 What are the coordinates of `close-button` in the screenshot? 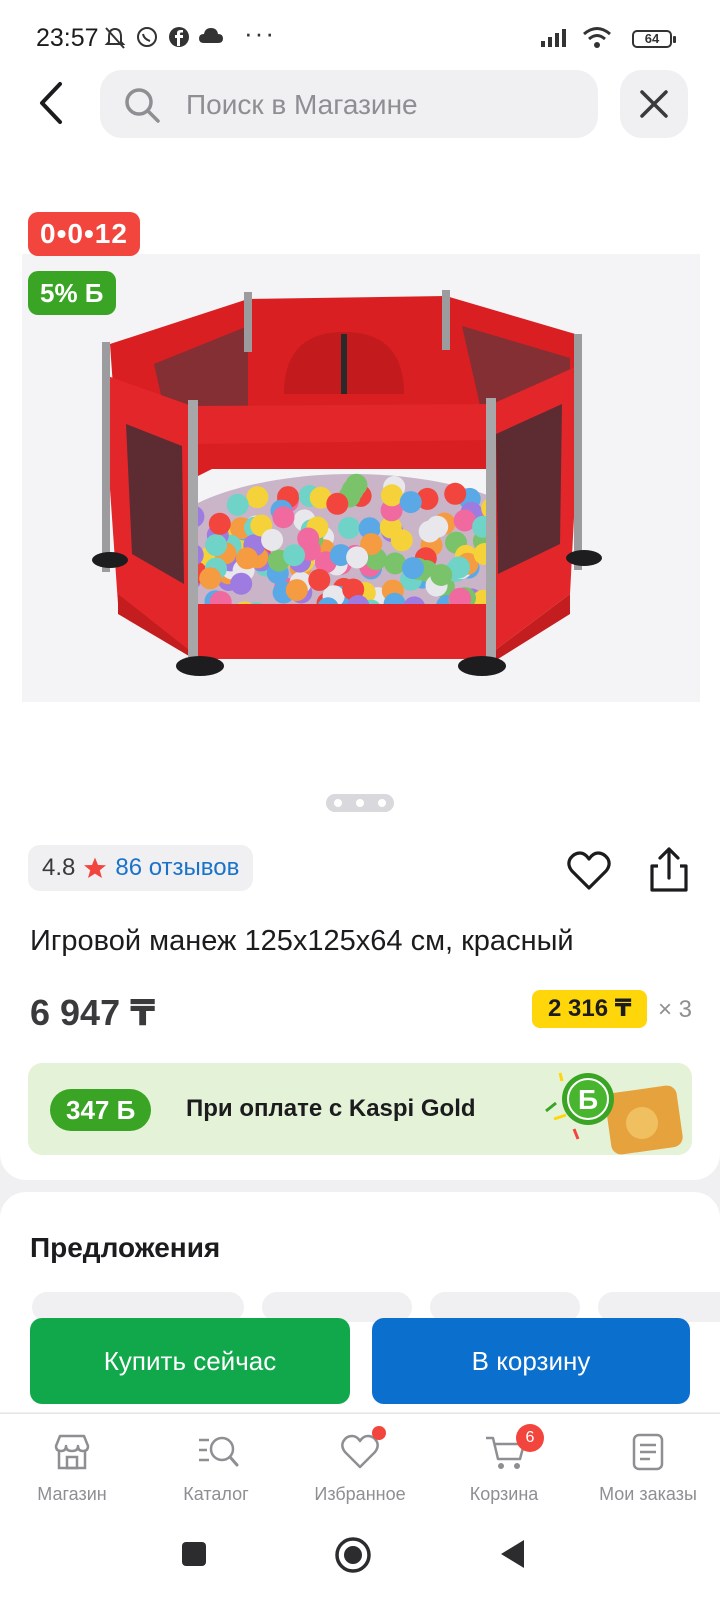 It's located at (654, 104).